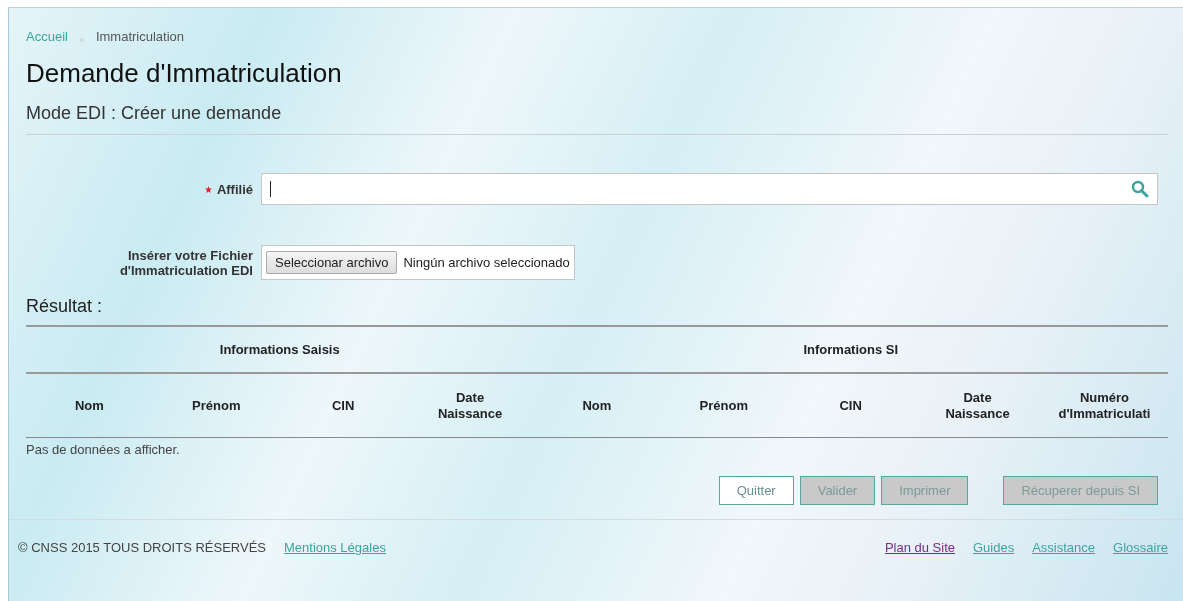 Image resolution: width=1183 pixels, height=601 pixels. Describe the element at coordinates (184, 73) in the screenshot. I see `page-title: Demande d'Immatriculation` at that location.